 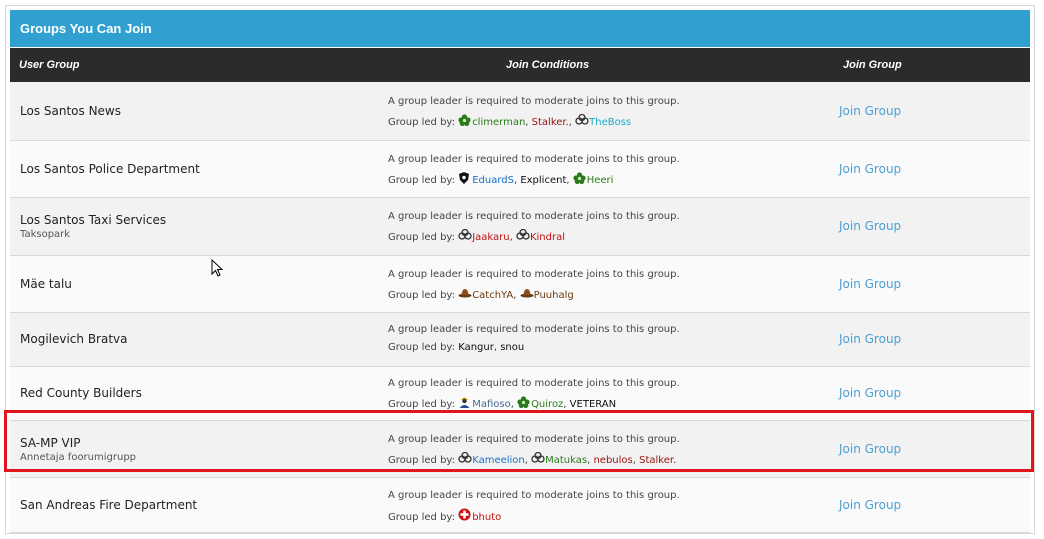 What do you see at coordinates (566, 460) in the screenshot?
I see `leader-username-link: Matukas` at bounding box center [566, 460].